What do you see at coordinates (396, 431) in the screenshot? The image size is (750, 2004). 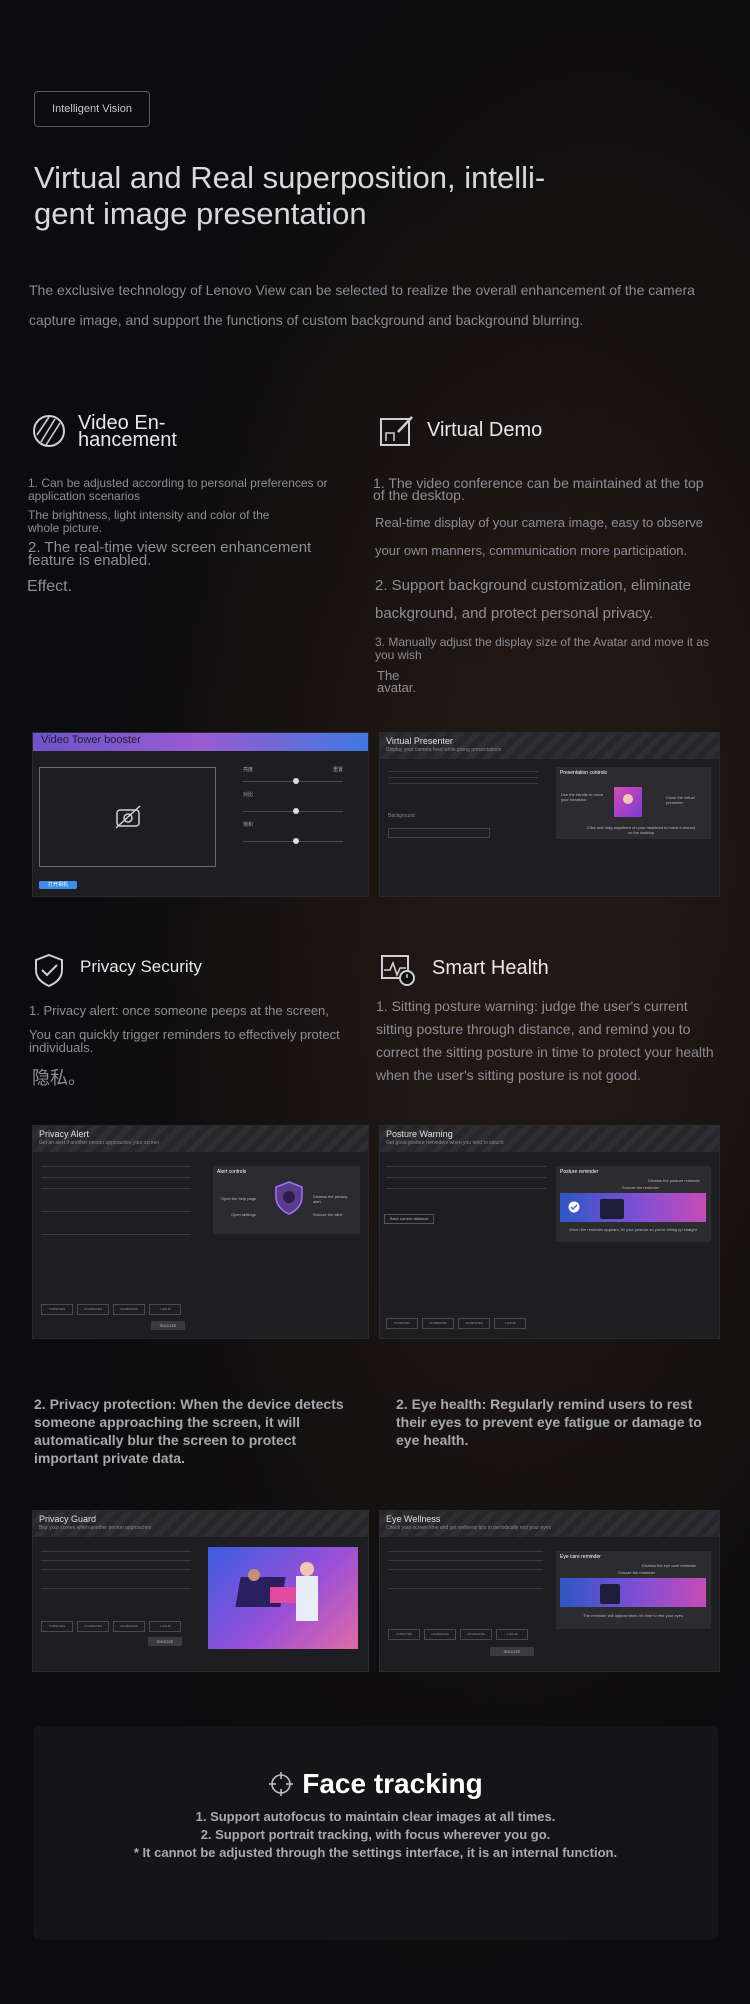 I see `virtual-demo-icon` at bounding box center [396, 431].